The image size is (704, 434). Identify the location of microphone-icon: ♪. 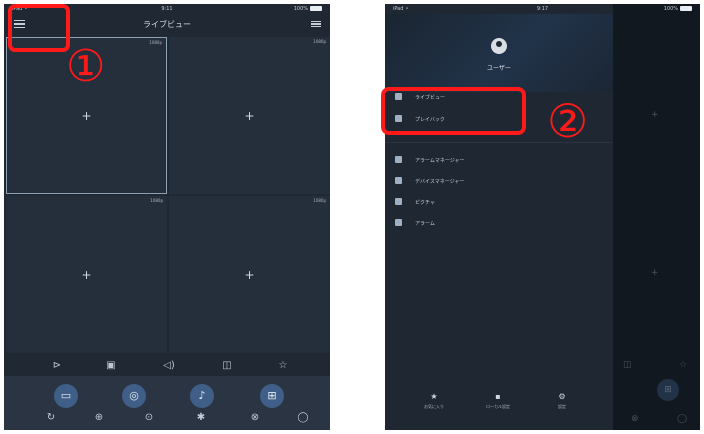
(202, 396).